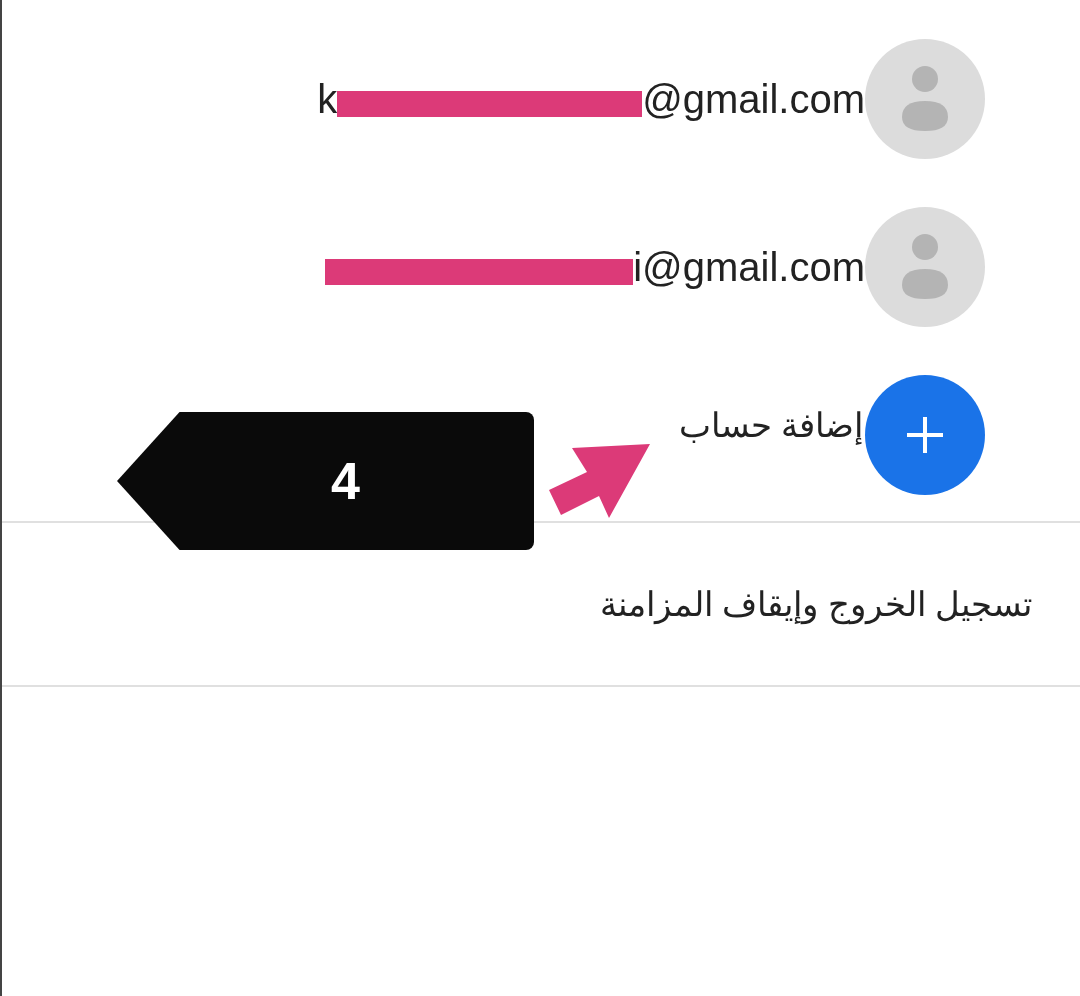 The width and height of the screenshot is (1080, 996). What do you see at coordinates (327, 99) in the screenshot?
I see `account-email: k` at bounding box center [327, 99].